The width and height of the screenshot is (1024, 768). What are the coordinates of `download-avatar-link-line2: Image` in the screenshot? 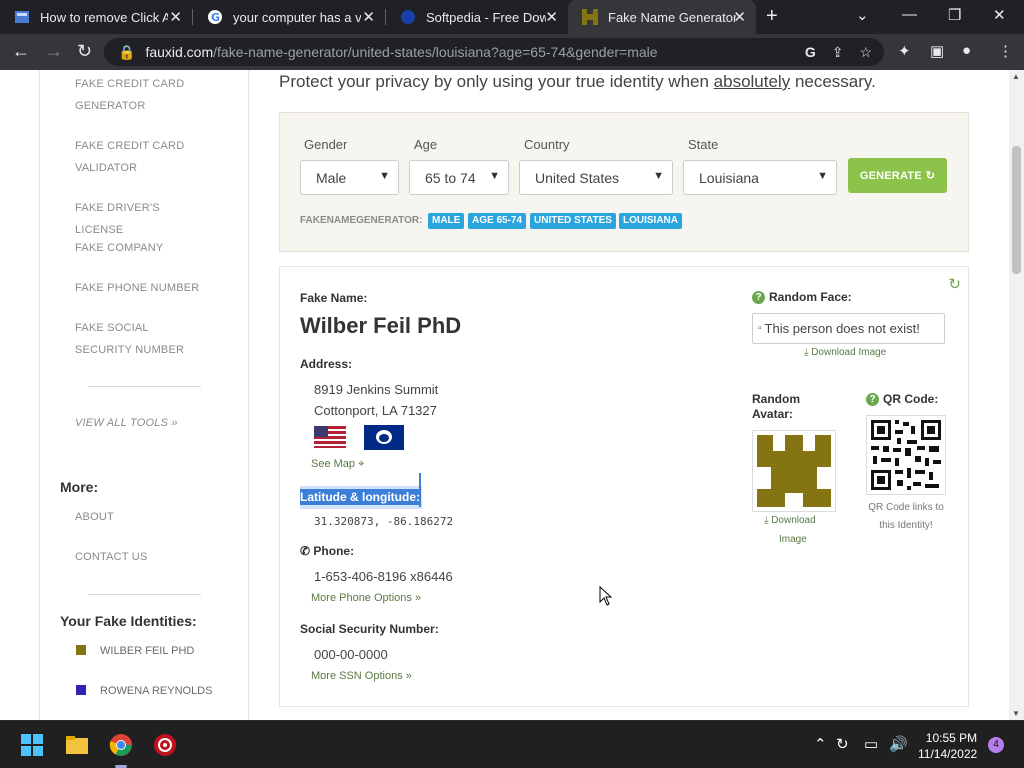 It's located at (793, 539).